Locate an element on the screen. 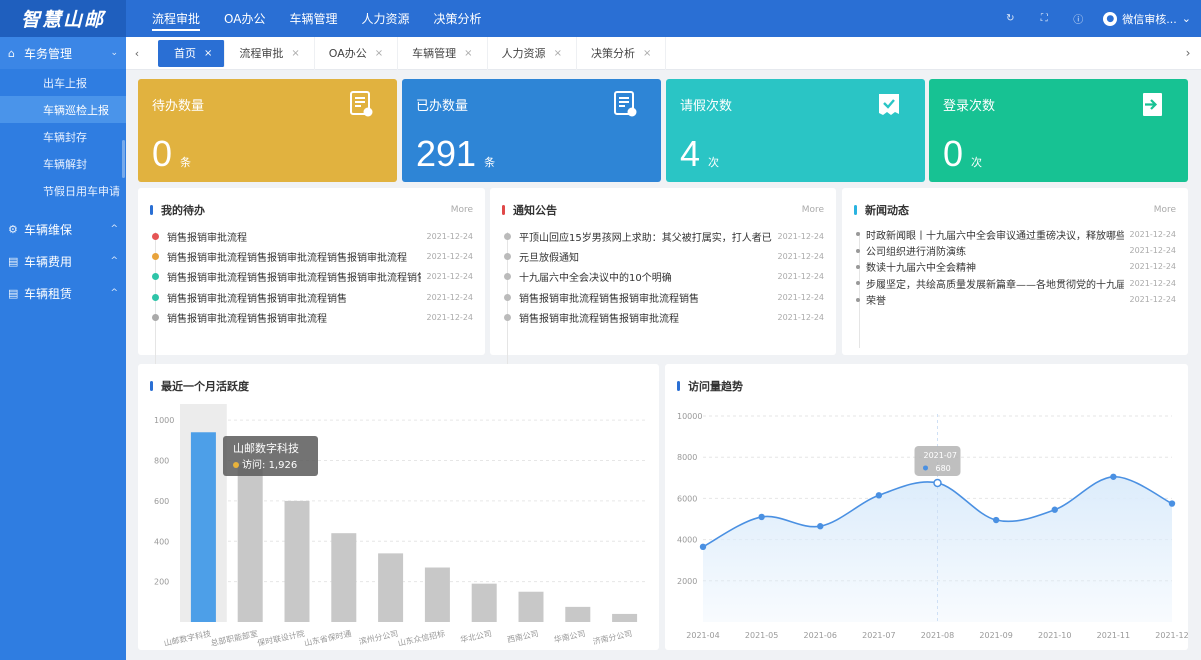 Image resolution: width=1201 pixels, height=660 pixels. sidebar-group: ▤ 车辆费用 ^ is located at coordinates (63, 261).